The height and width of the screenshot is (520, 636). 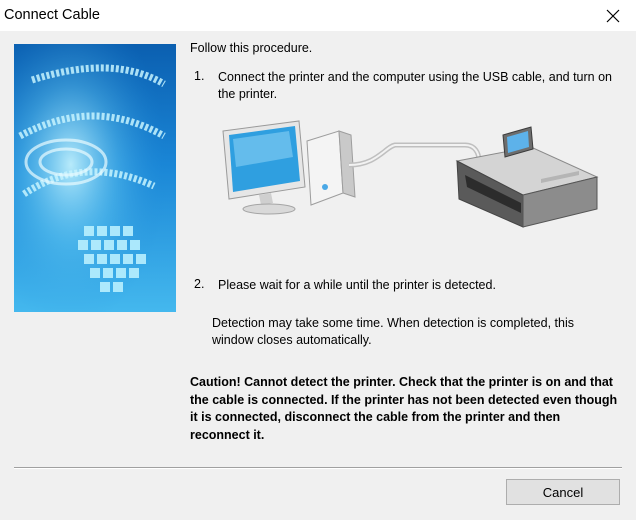 What do you see at coordinates (95, 178) in the screenshot?
I see `banner-image` at bounding box center [95, 178].